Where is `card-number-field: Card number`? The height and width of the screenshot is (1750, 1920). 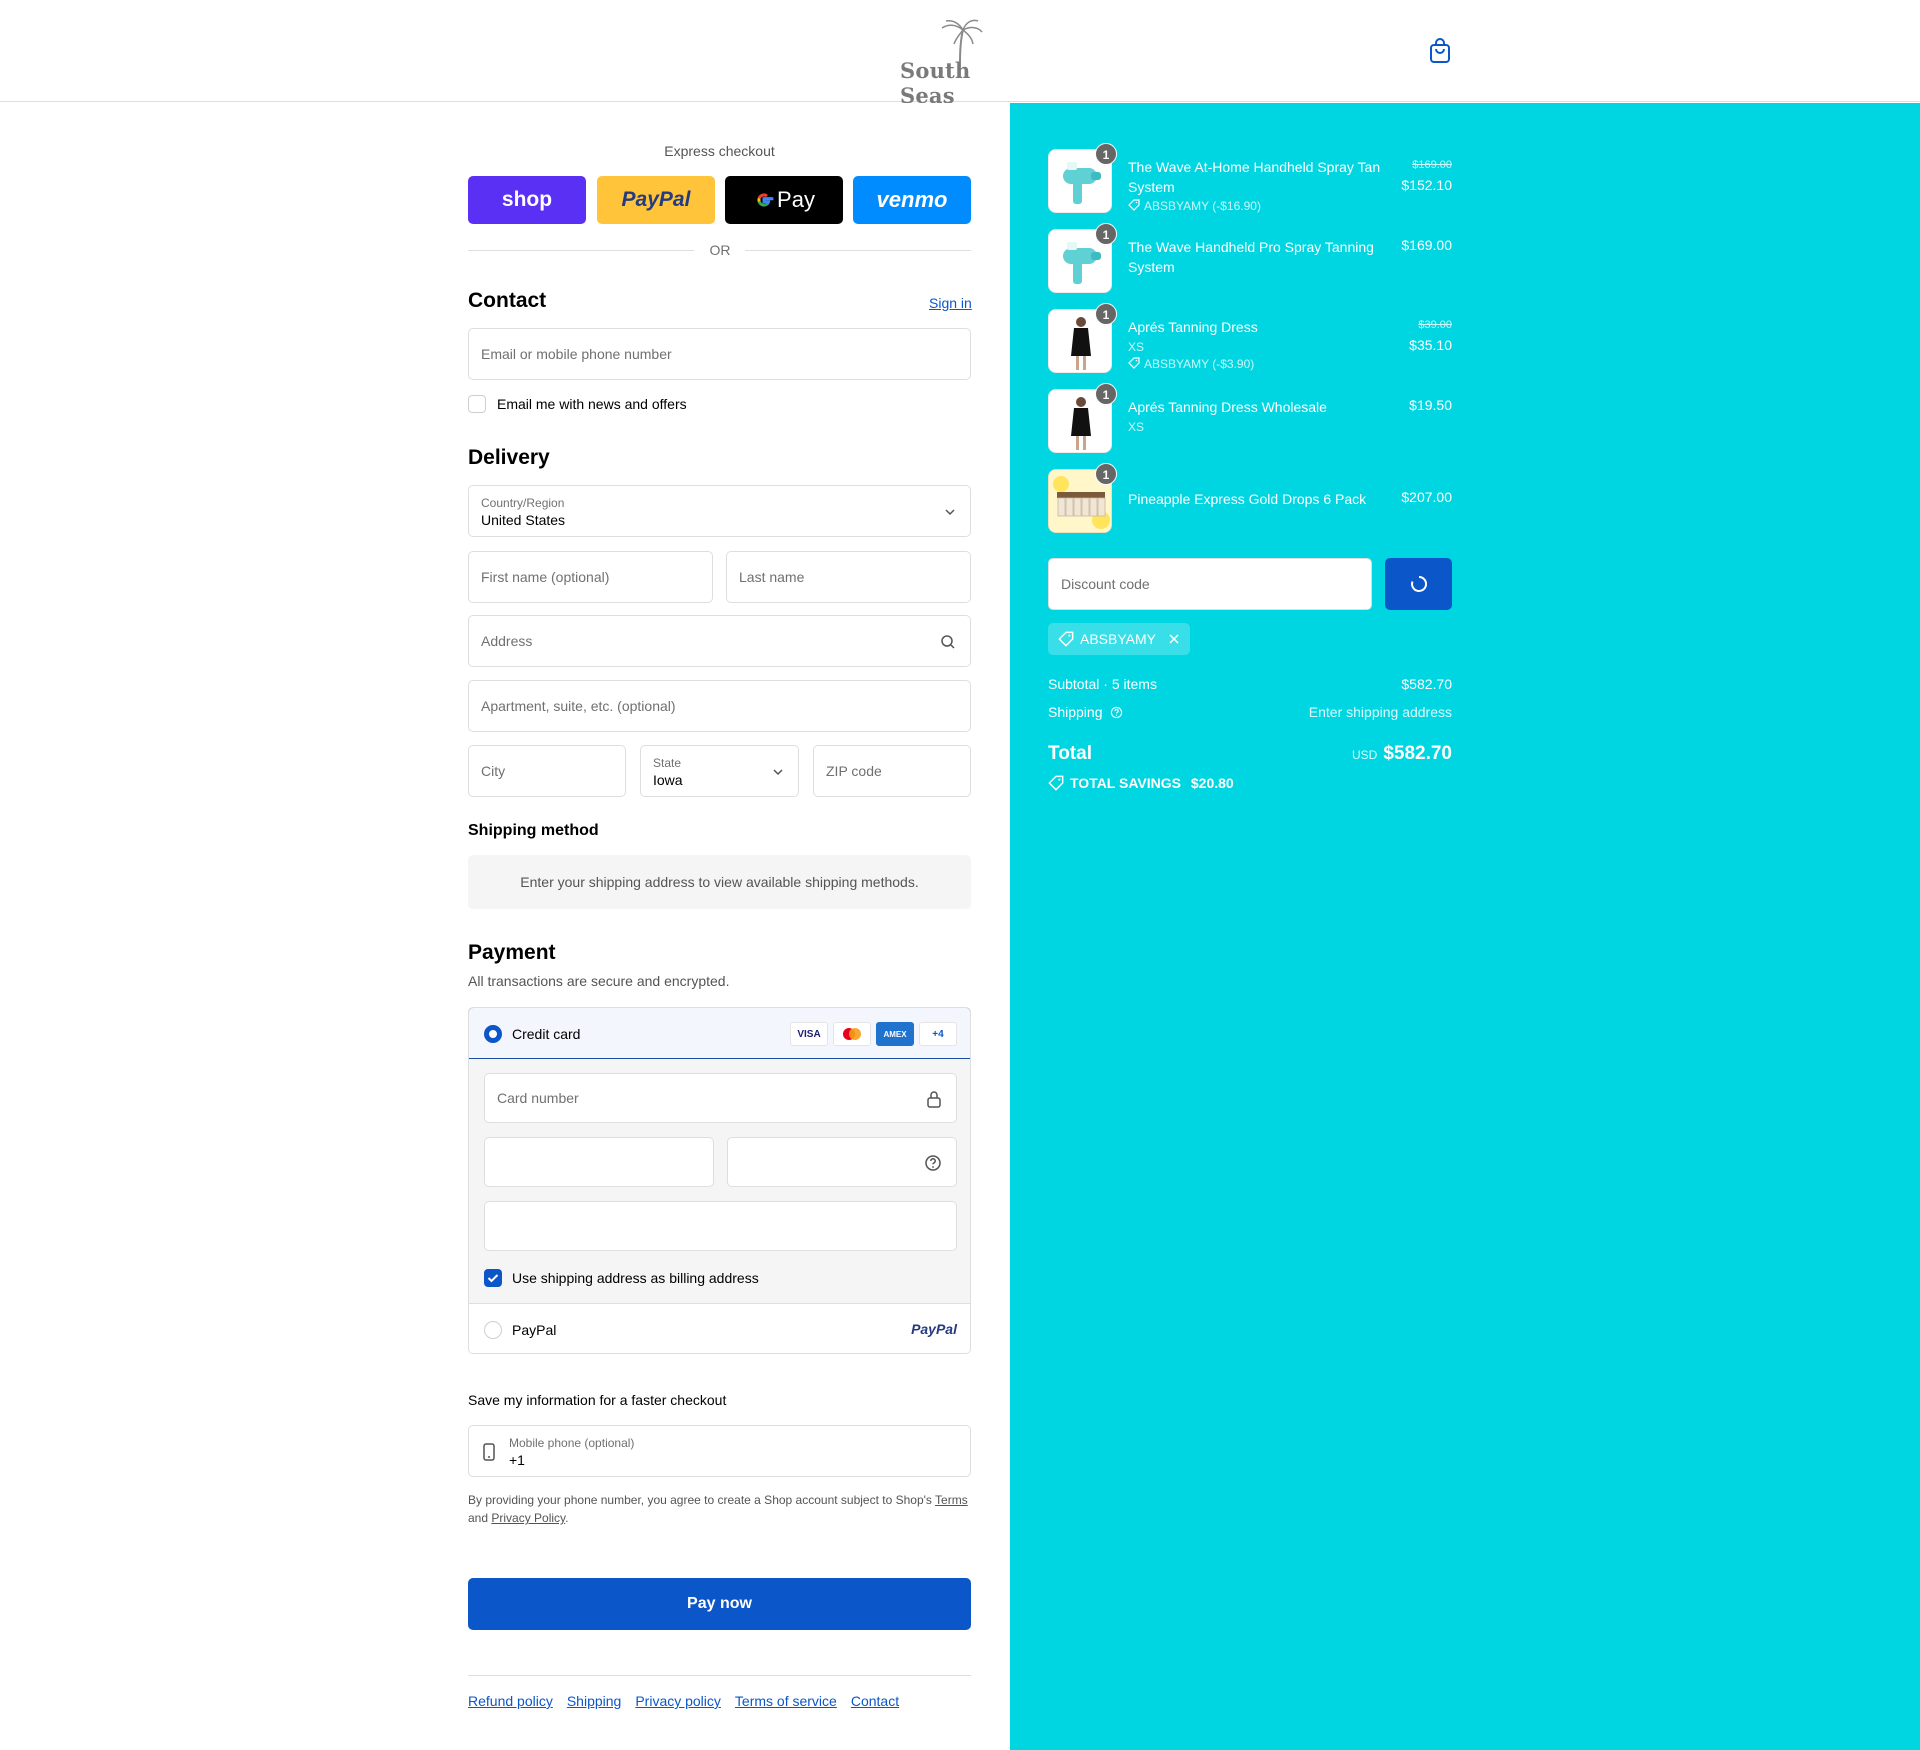 card-number-field: Card number is located at coordinates (720, 1098).